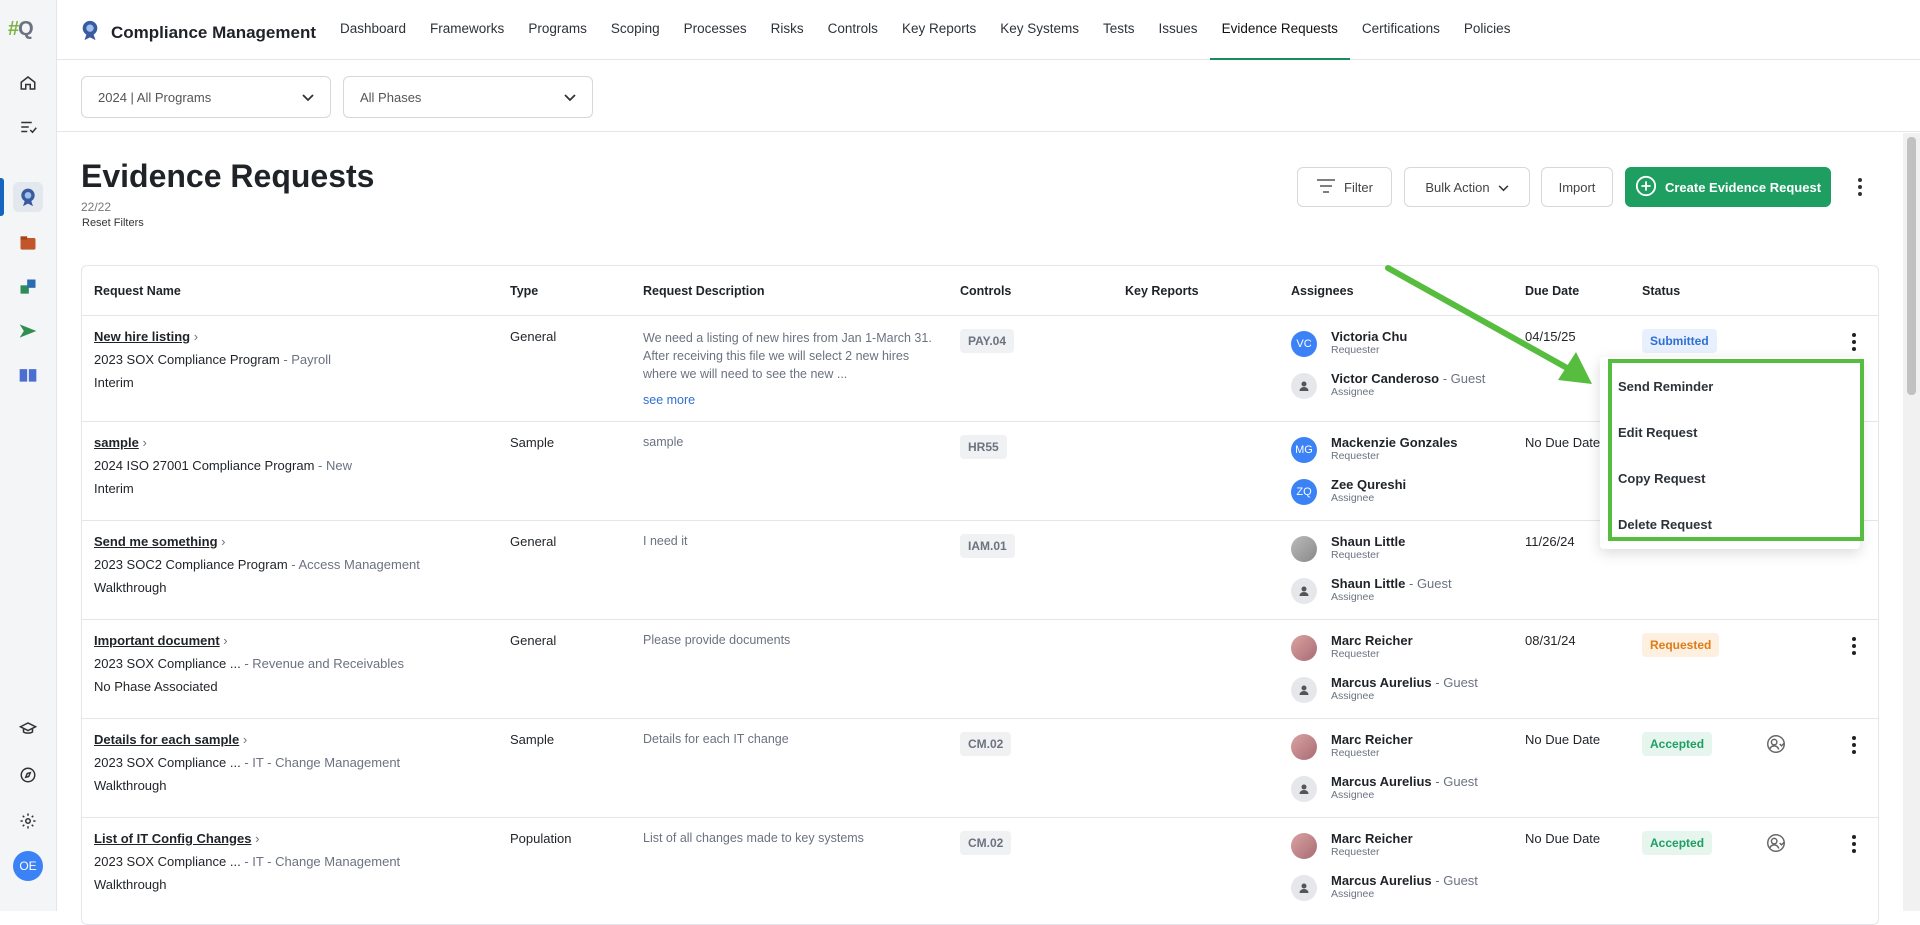 This screenshot has width=1920, height=925. Describe the element at coordinates (987, 341) in the screenshot. I see `control-tag: PAY.04` at that location.